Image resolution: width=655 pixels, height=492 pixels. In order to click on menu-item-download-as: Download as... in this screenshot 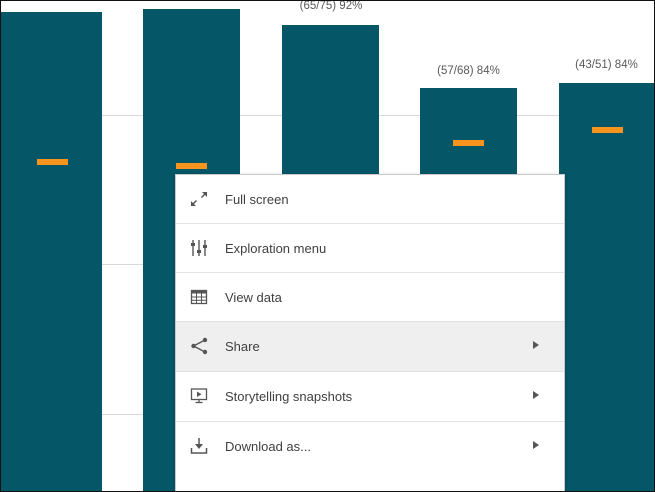, I will do `click(370, 447)`.